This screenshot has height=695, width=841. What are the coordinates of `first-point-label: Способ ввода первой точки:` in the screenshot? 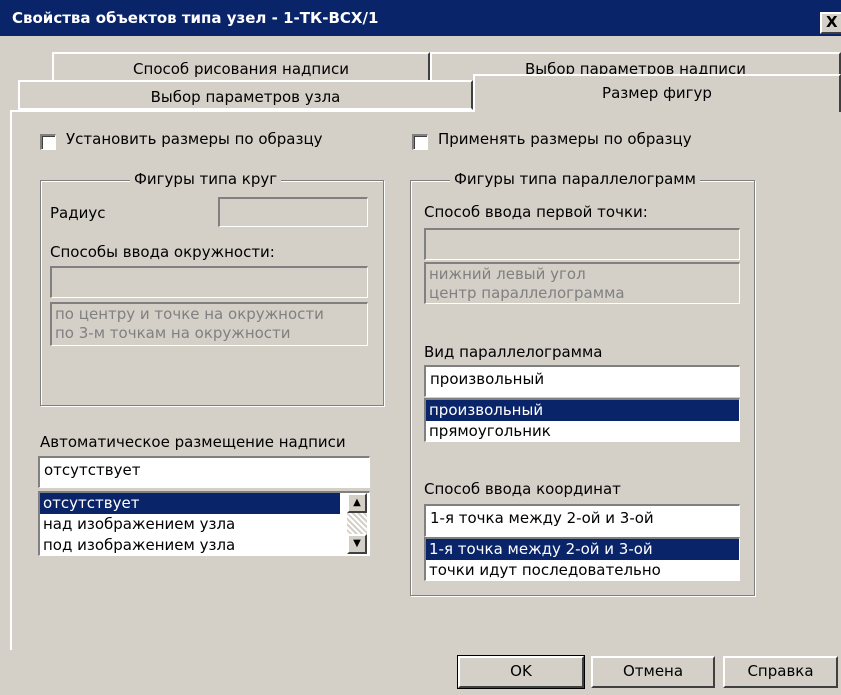 It's located at (536, 212).